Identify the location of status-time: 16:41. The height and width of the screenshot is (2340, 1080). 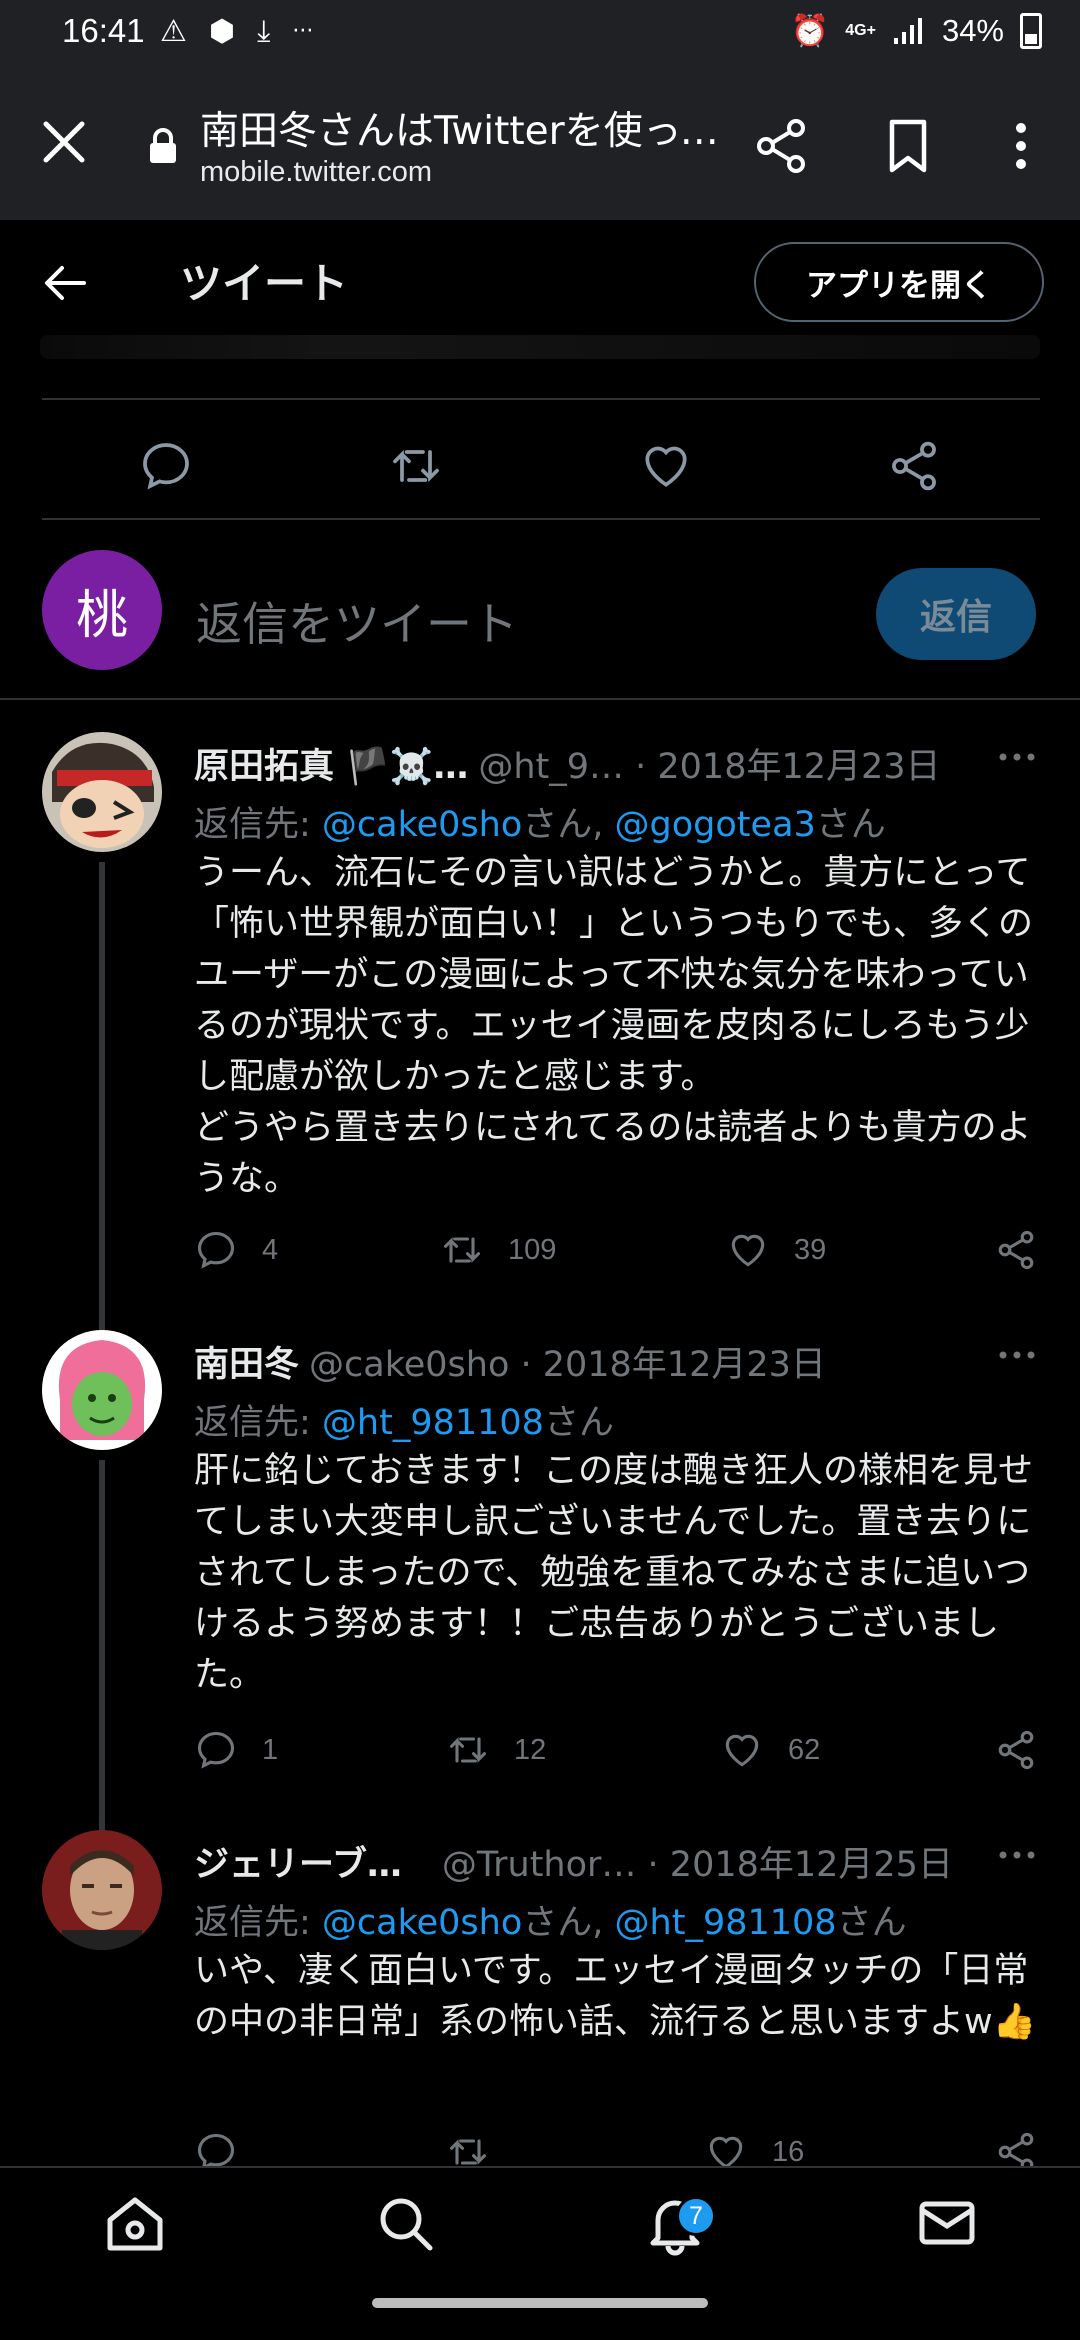
(103, 30).